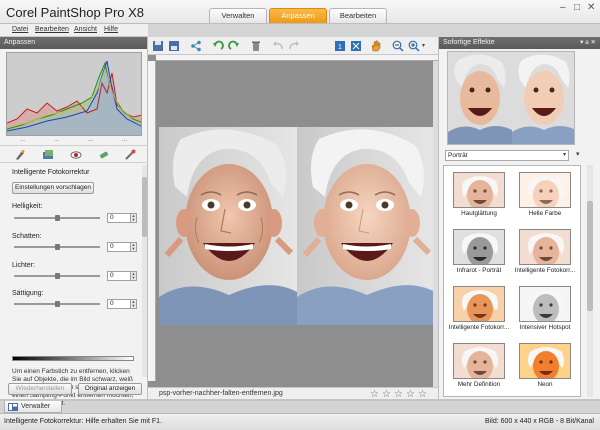 The width and height of the screenshot is (600, 430). Describe the element at coordinates (158, 46) in the screenshot. I see `save-icon` at that location.